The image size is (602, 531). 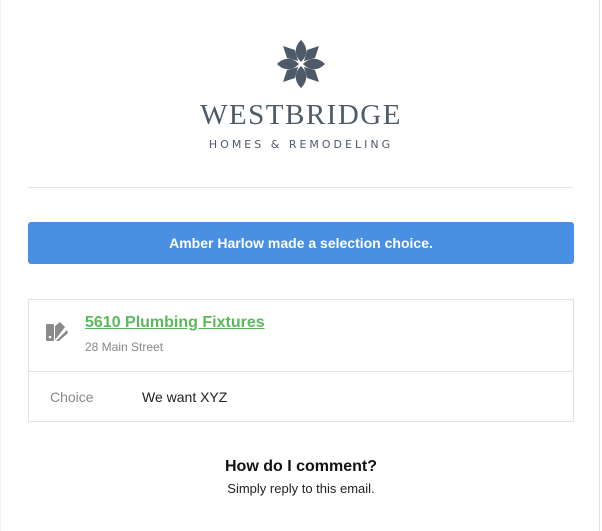 I want to click on choice-label: Choice, so click(x=72, y=397).